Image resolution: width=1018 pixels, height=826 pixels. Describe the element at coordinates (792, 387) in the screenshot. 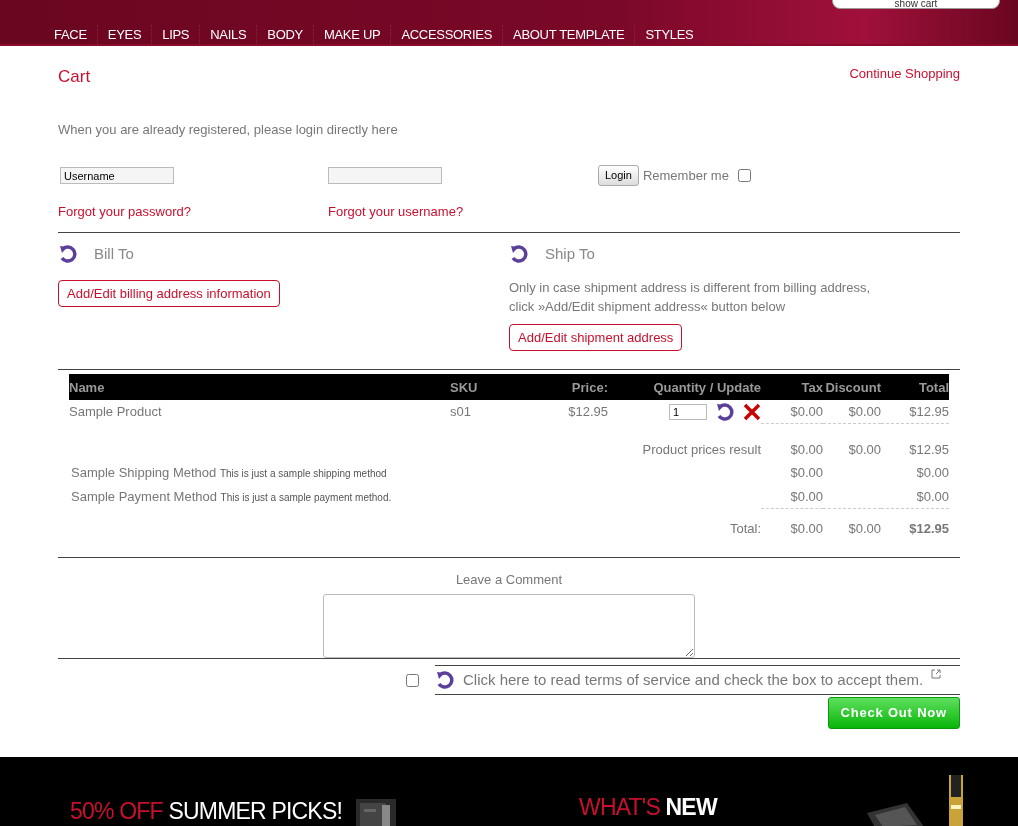

I see `column-header: Tax` at that location.